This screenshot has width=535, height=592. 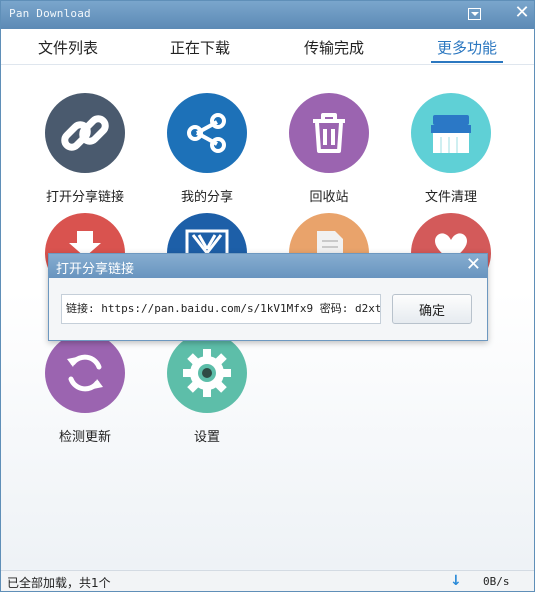 I want to click on tab-more-features: 更多功能, so click(x=467, y=50).